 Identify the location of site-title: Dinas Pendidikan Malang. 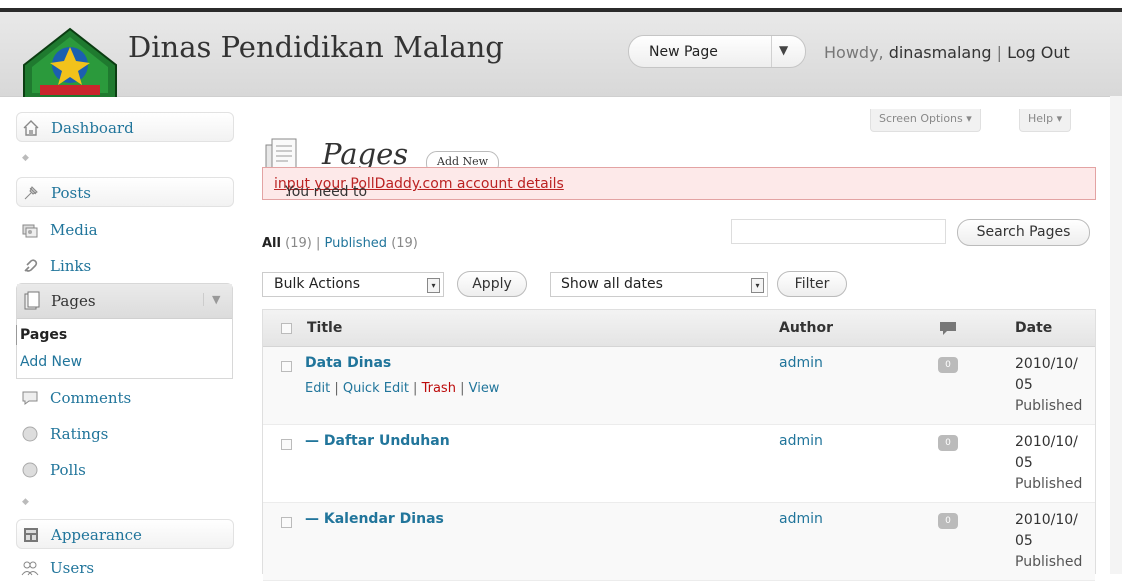
(316, 47).